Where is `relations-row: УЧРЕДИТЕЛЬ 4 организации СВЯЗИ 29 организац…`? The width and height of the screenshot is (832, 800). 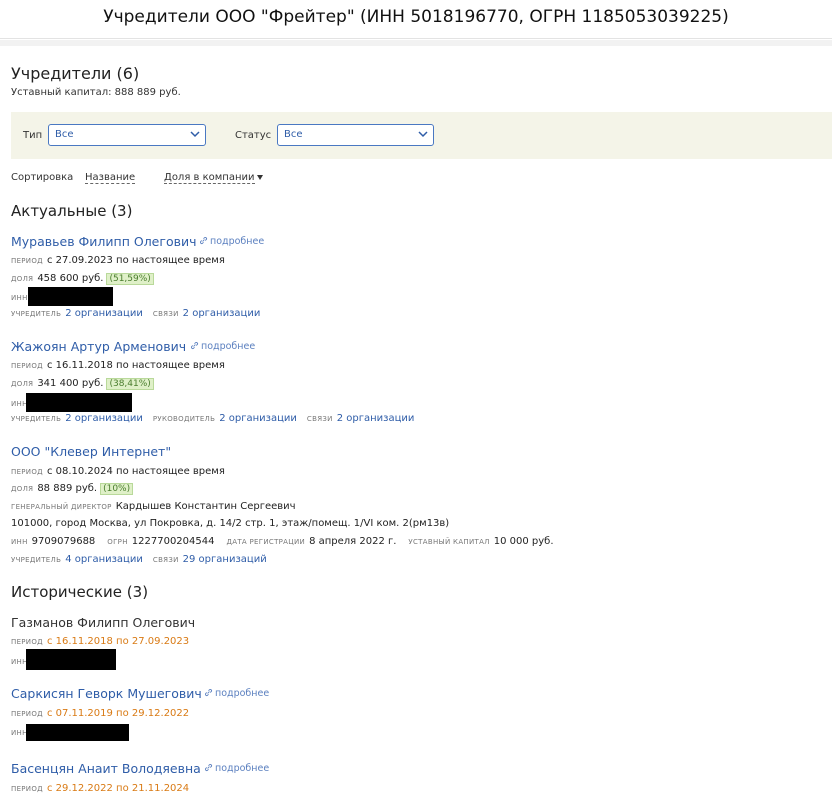
relations-row: УЧРЕДИТЕЛЬ 4 организации СВЯЗИ 29 организац… is located at coordinates (144, 559).